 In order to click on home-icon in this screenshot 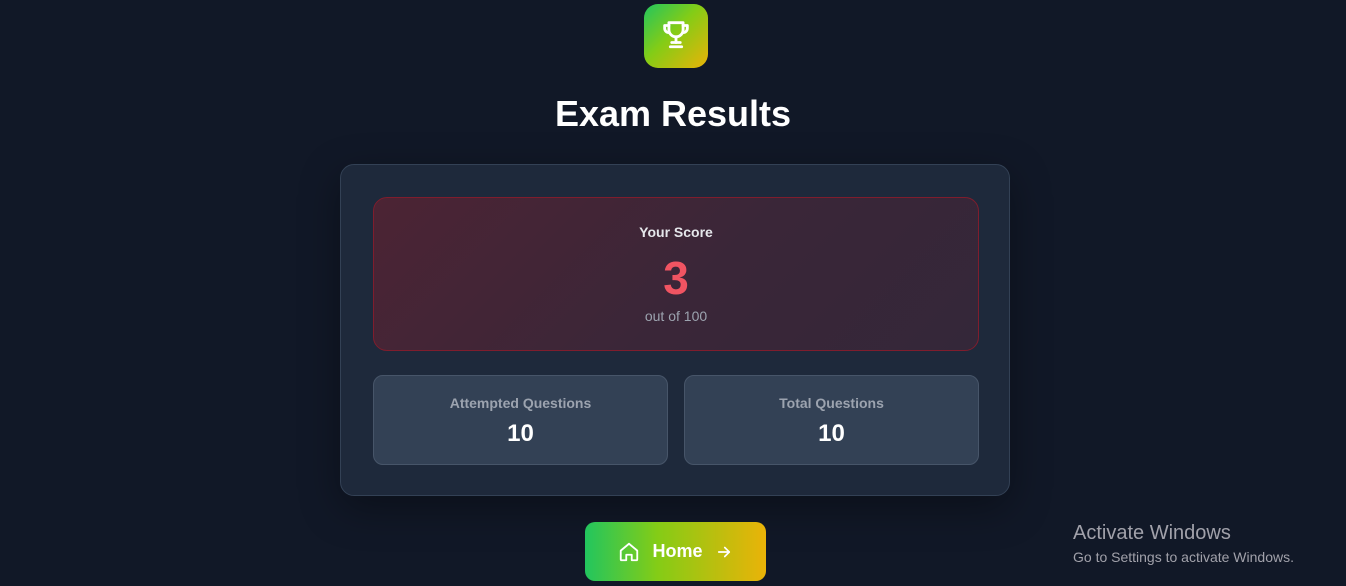, I will do `click(629, 552)`.